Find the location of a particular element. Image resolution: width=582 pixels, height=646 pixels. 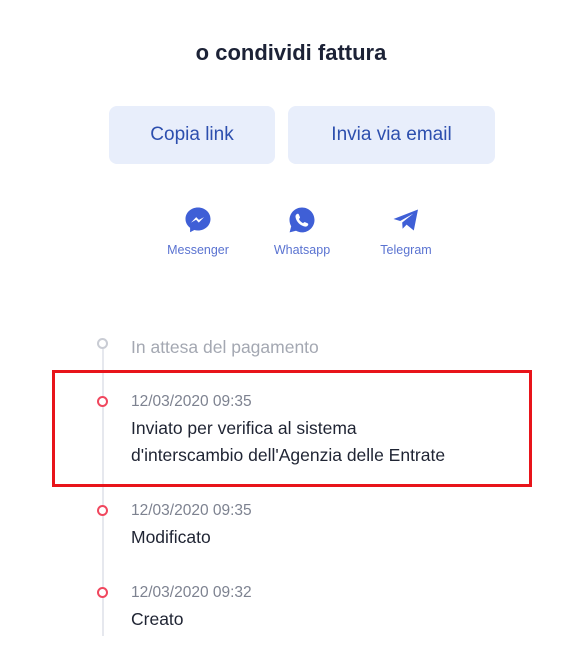

timeline-dot-pending is located at coordinates (102, 343).